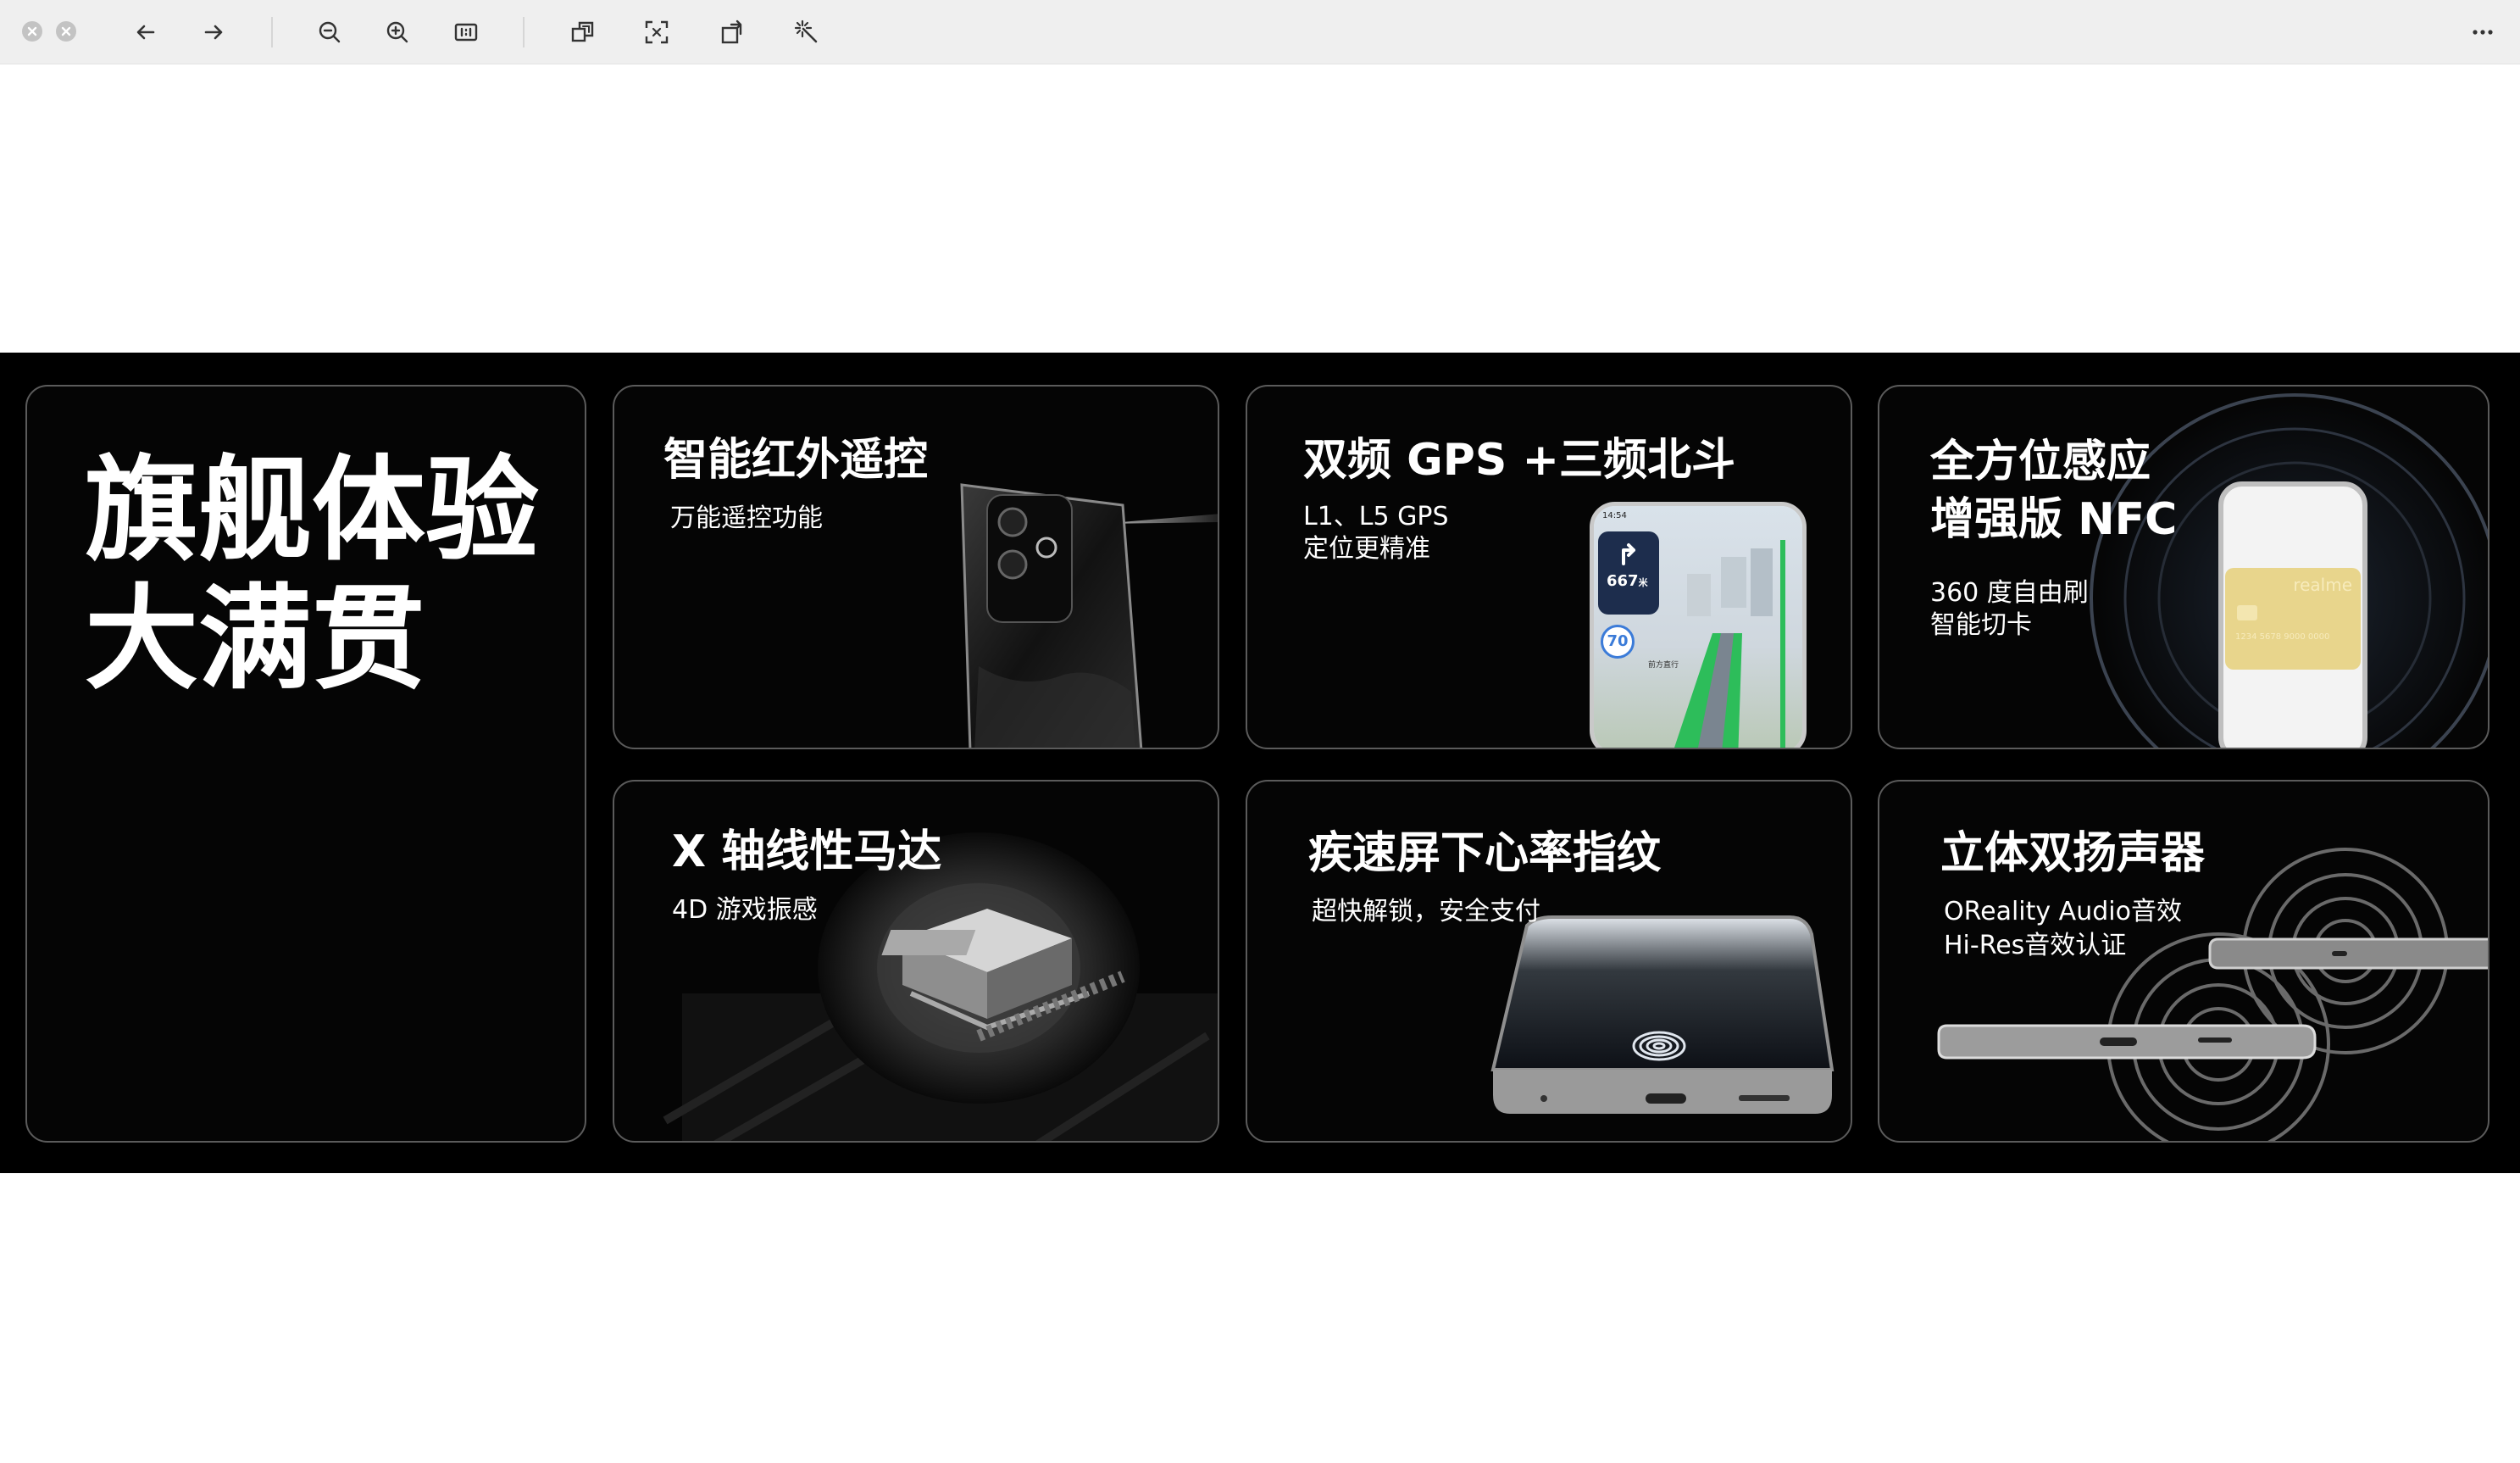 This screenshot has height=1463, width=2520. Describe the element at coordinates (66, 32) in the screenshot. I see `minimize-icon` at that location.